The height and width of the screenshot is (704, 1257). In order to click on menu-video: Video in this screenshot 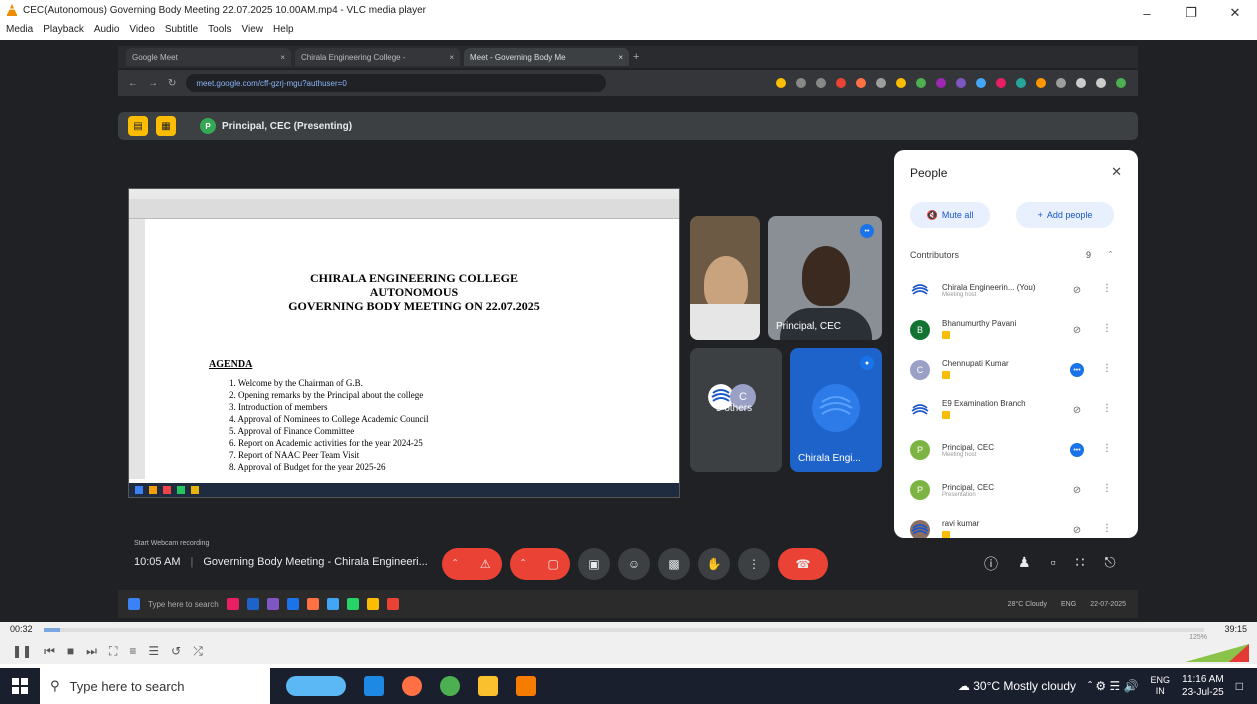, I will do `click(141, 29)`.